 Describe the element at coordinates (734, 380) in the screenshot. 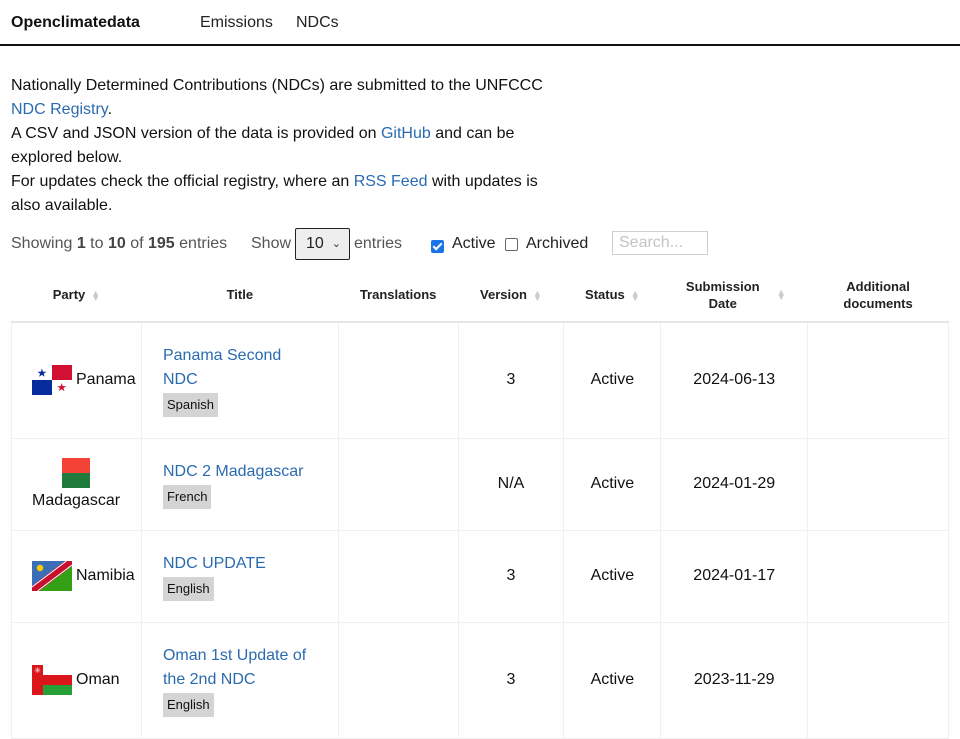

I see `submission-date-cell: 2024-06-13` at that location.